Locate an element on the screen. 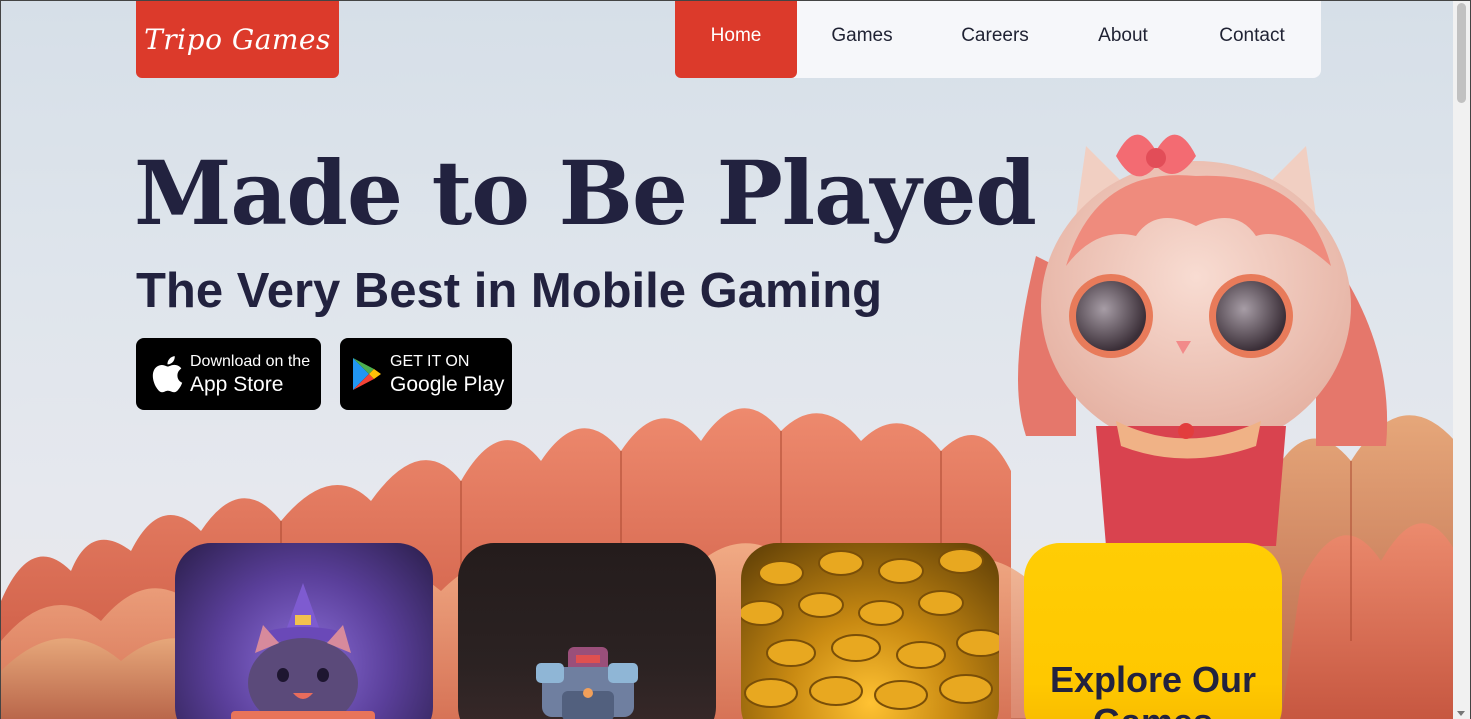  app-store-badge: Download on the App Store is located at coordinates (228, 374).